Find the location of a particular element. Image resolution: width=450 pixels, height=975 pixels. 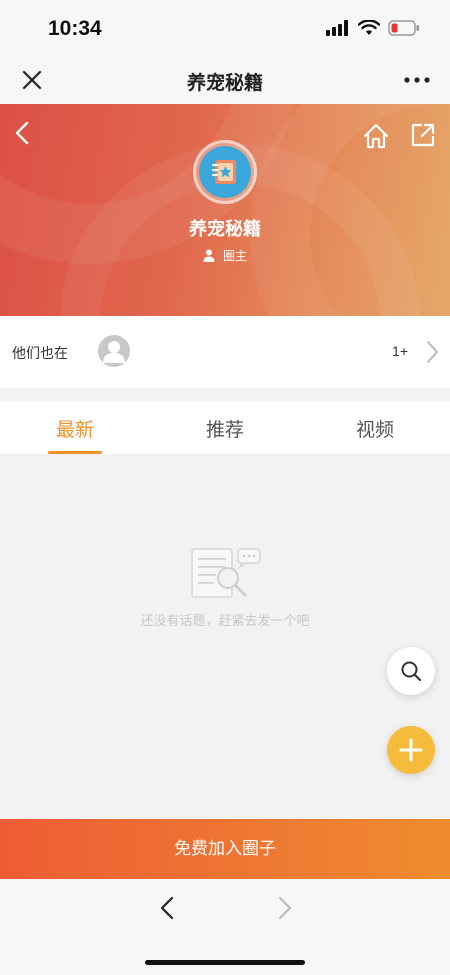

owner-badge: 圈主 is located at coordinates (225, 255).